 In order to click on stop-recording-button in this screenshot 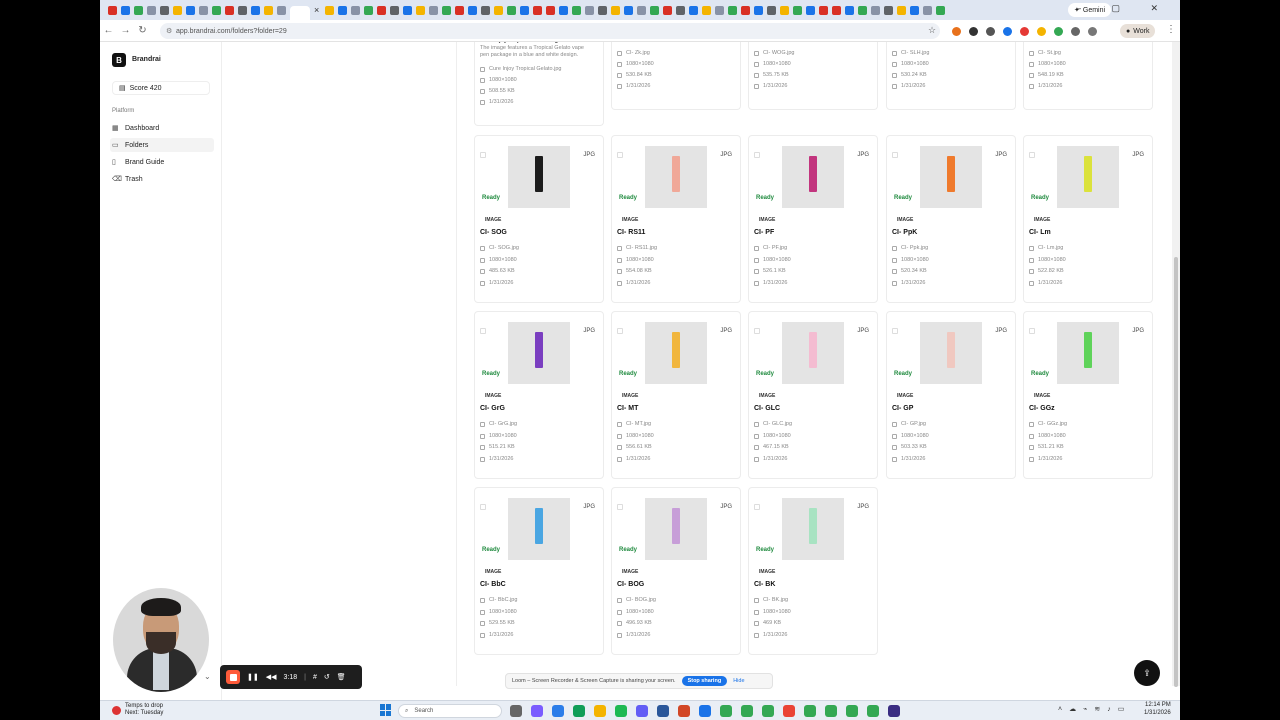, I will do `click(233, 677)`.